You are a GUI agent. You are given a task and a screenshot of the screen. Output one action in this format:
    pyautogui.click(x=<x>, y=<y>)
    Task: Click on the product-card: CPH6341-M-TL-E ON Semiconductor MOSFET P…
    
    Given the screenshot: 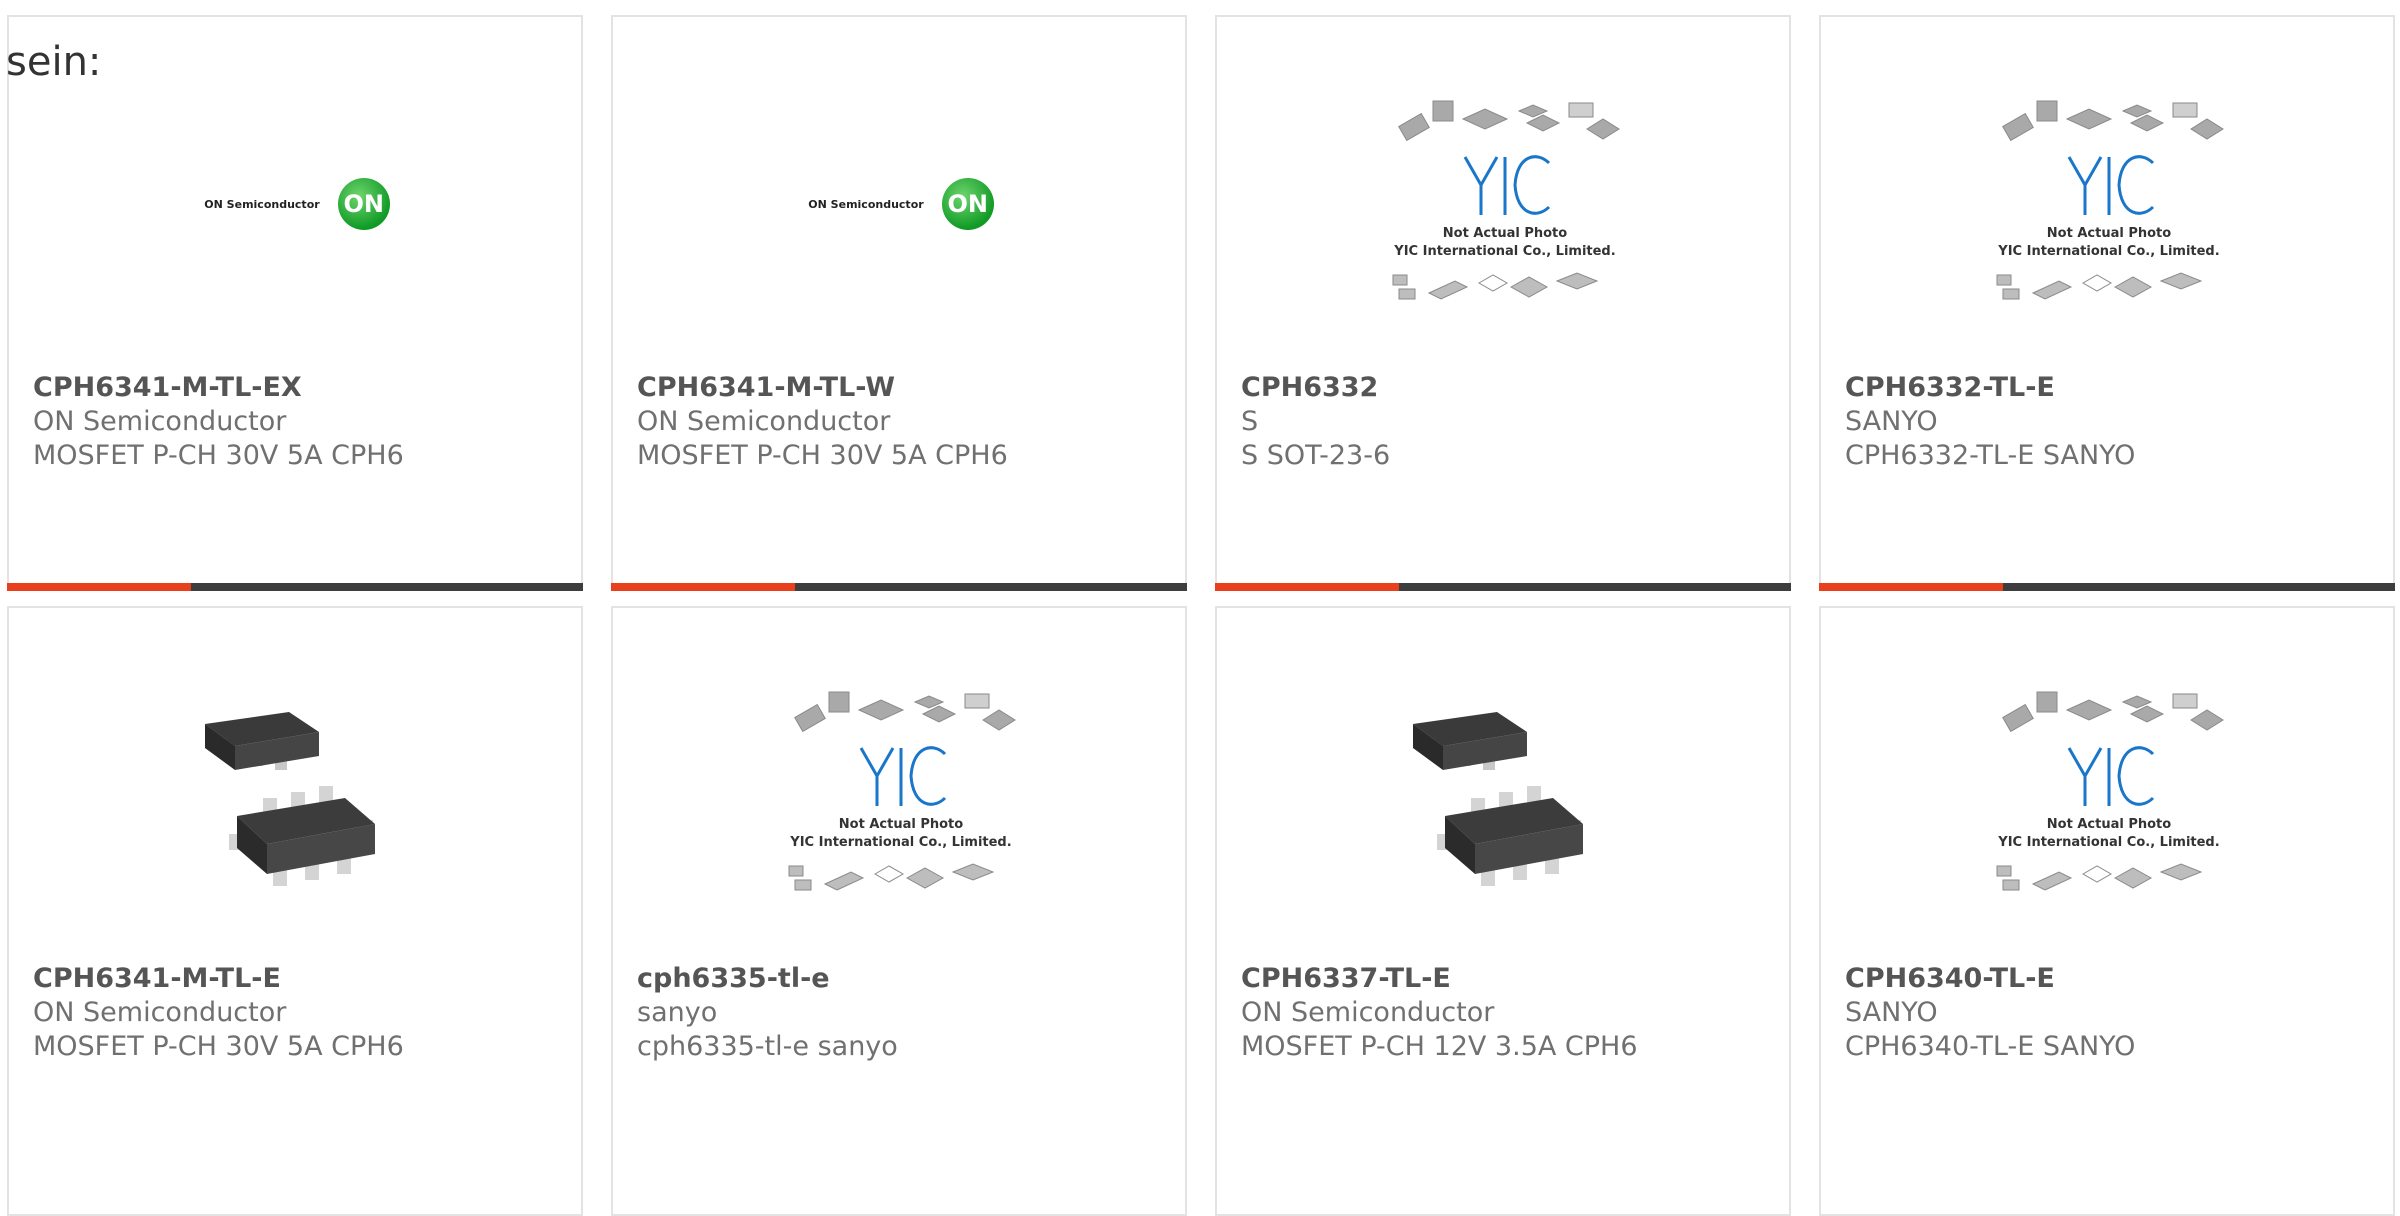 What is the action you would take?
    pyautogui.click(x=295, y=911)
    